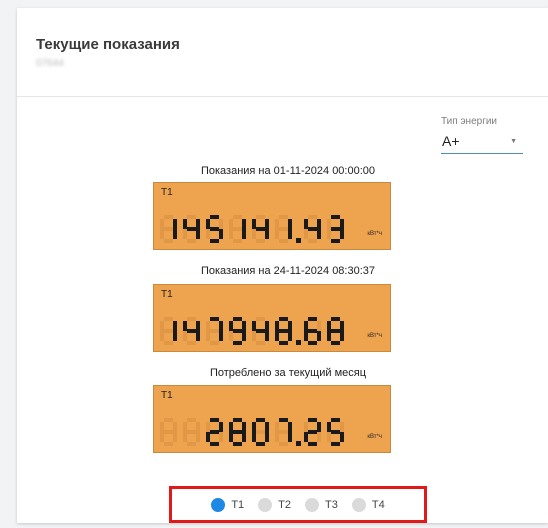  I want to click on tariff-option-t3: T3, so click(321, 504).